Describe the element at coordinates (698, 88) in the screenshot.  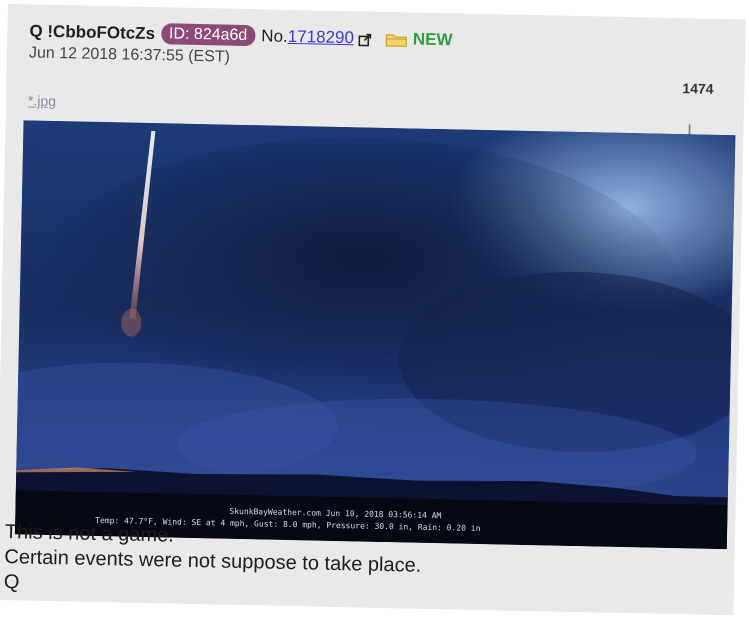
I see `post-count: 1474` at that location.